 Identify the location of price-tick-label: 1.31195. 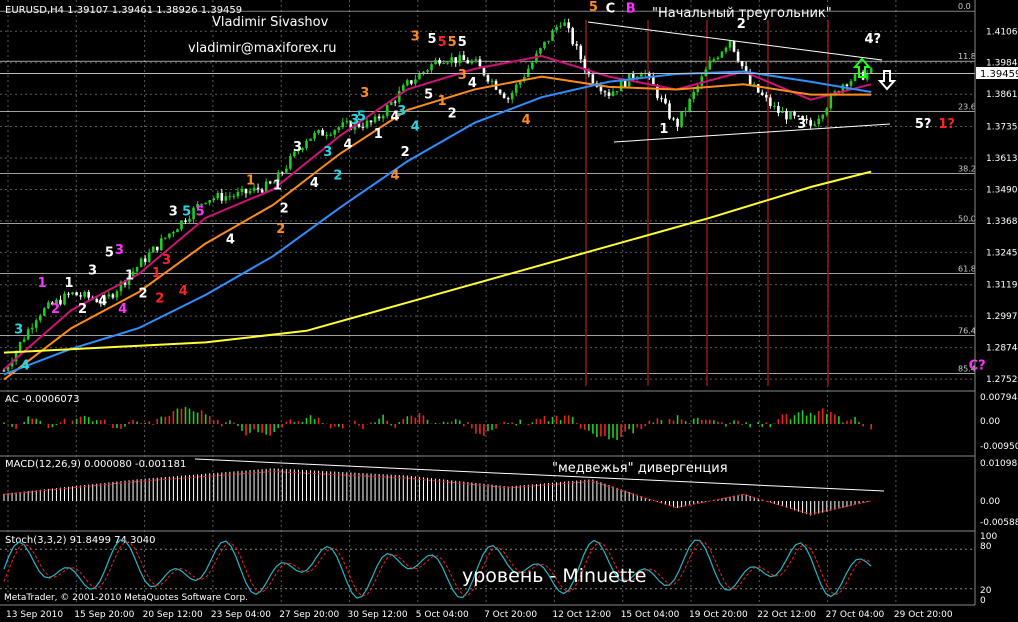
(1002, 286).